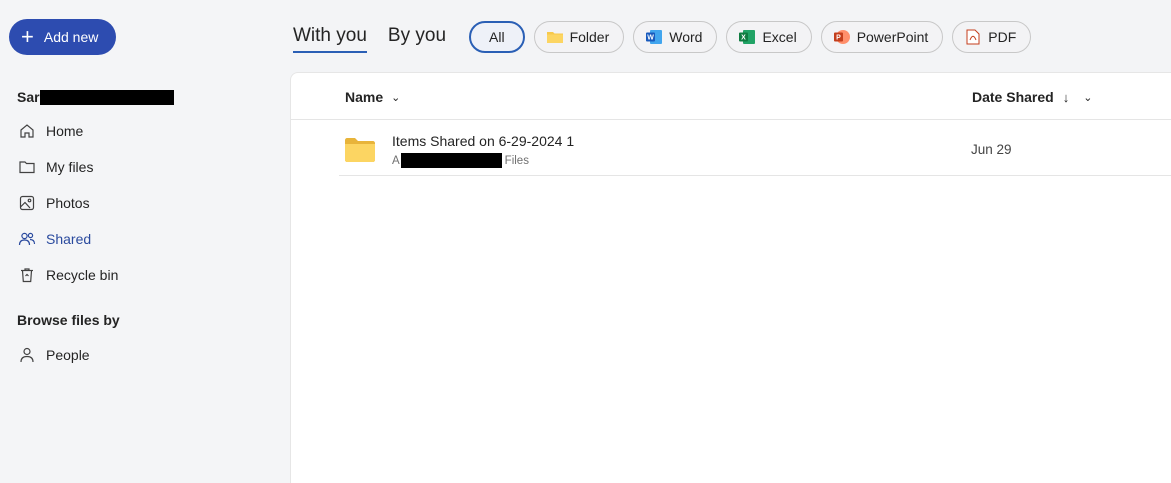  What do you see at coordinates (70, 167) in the screenshot?
I see `nav-label-my-files: My files` at bounding box center [70, 167].